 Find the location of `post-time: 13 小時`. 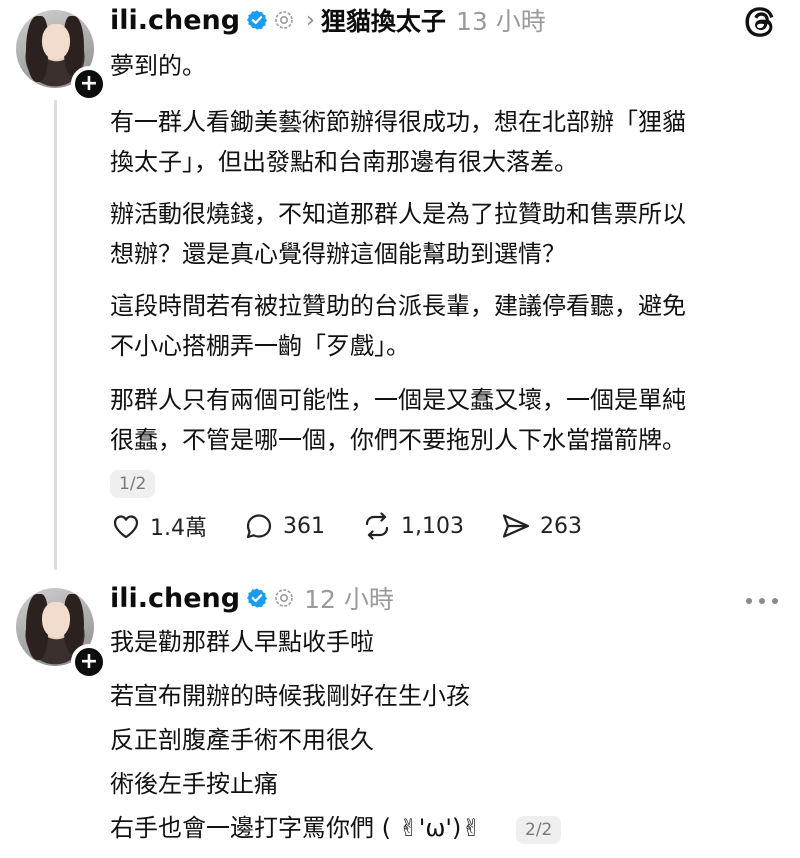

post-time: 13 小時 is located at coordinates (500, 21).